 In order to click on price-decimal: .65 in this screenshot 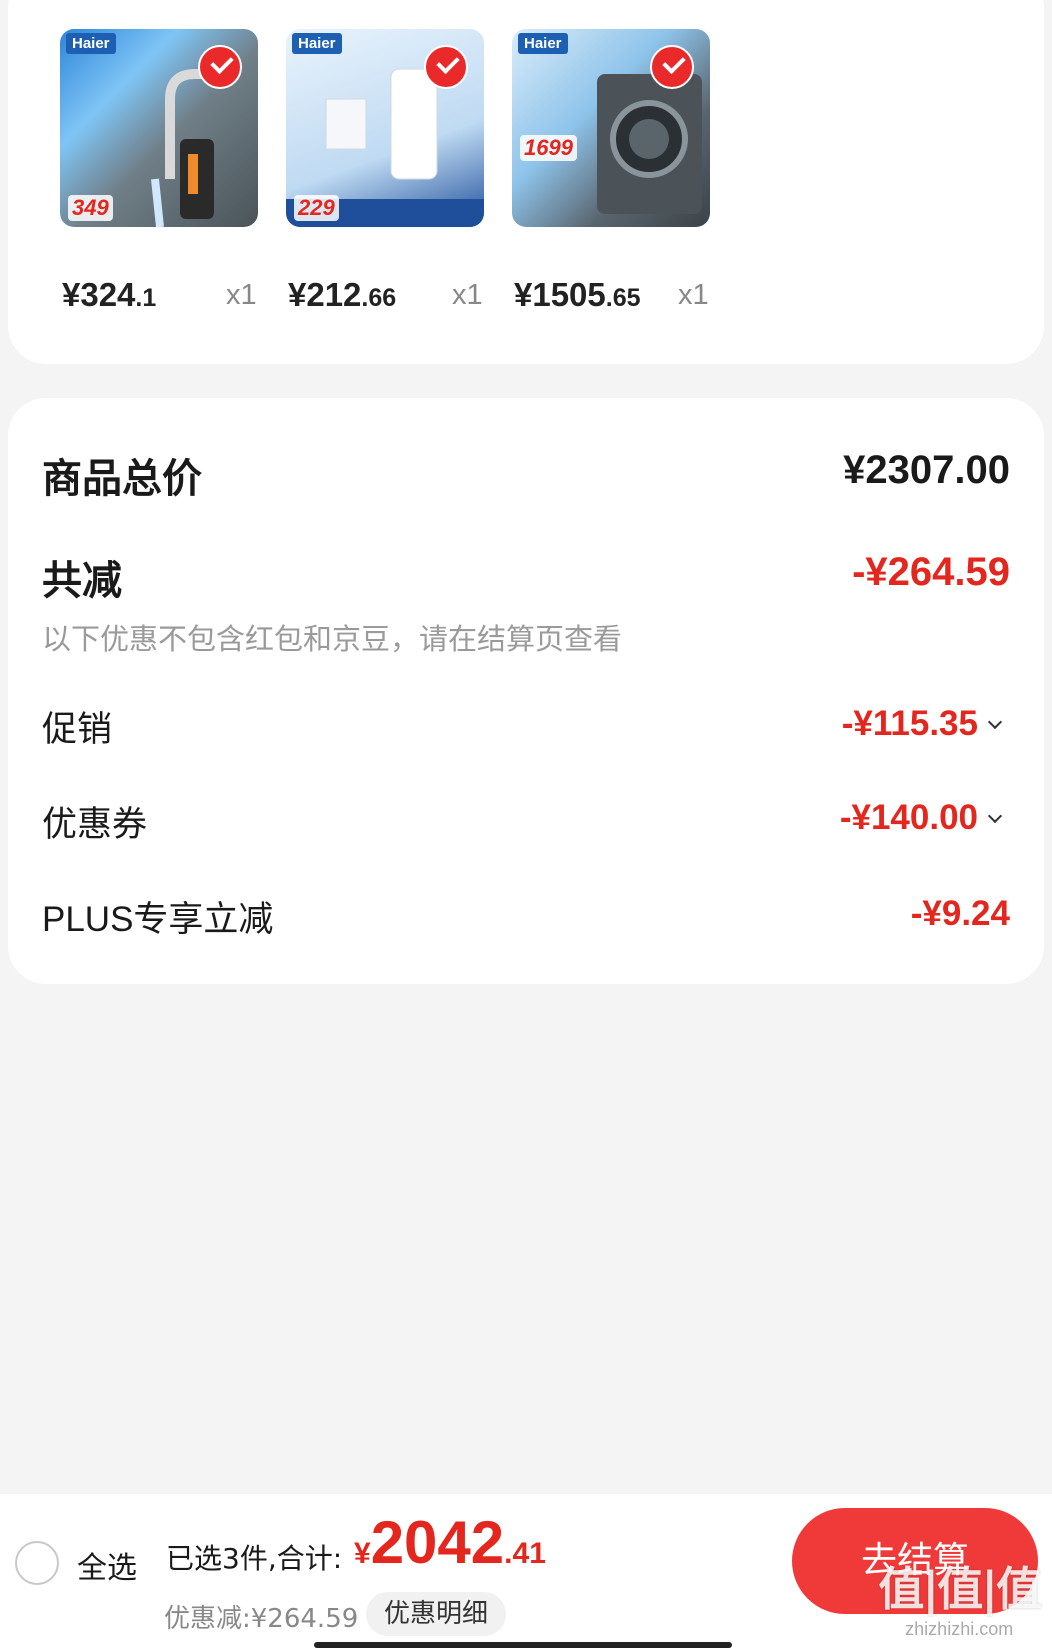, I will do `click(623, 298)`.